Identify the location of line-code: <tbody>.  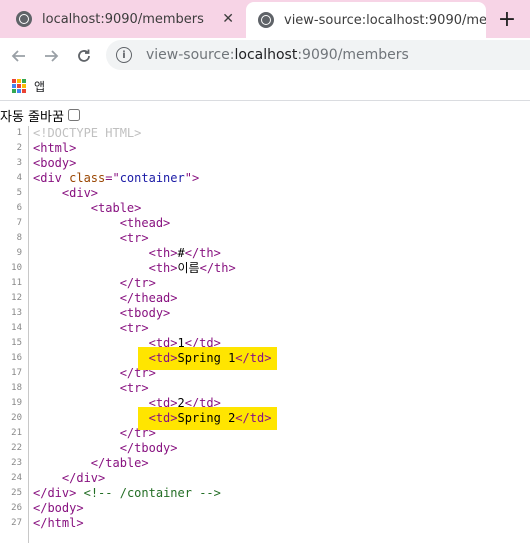
(102, 313).